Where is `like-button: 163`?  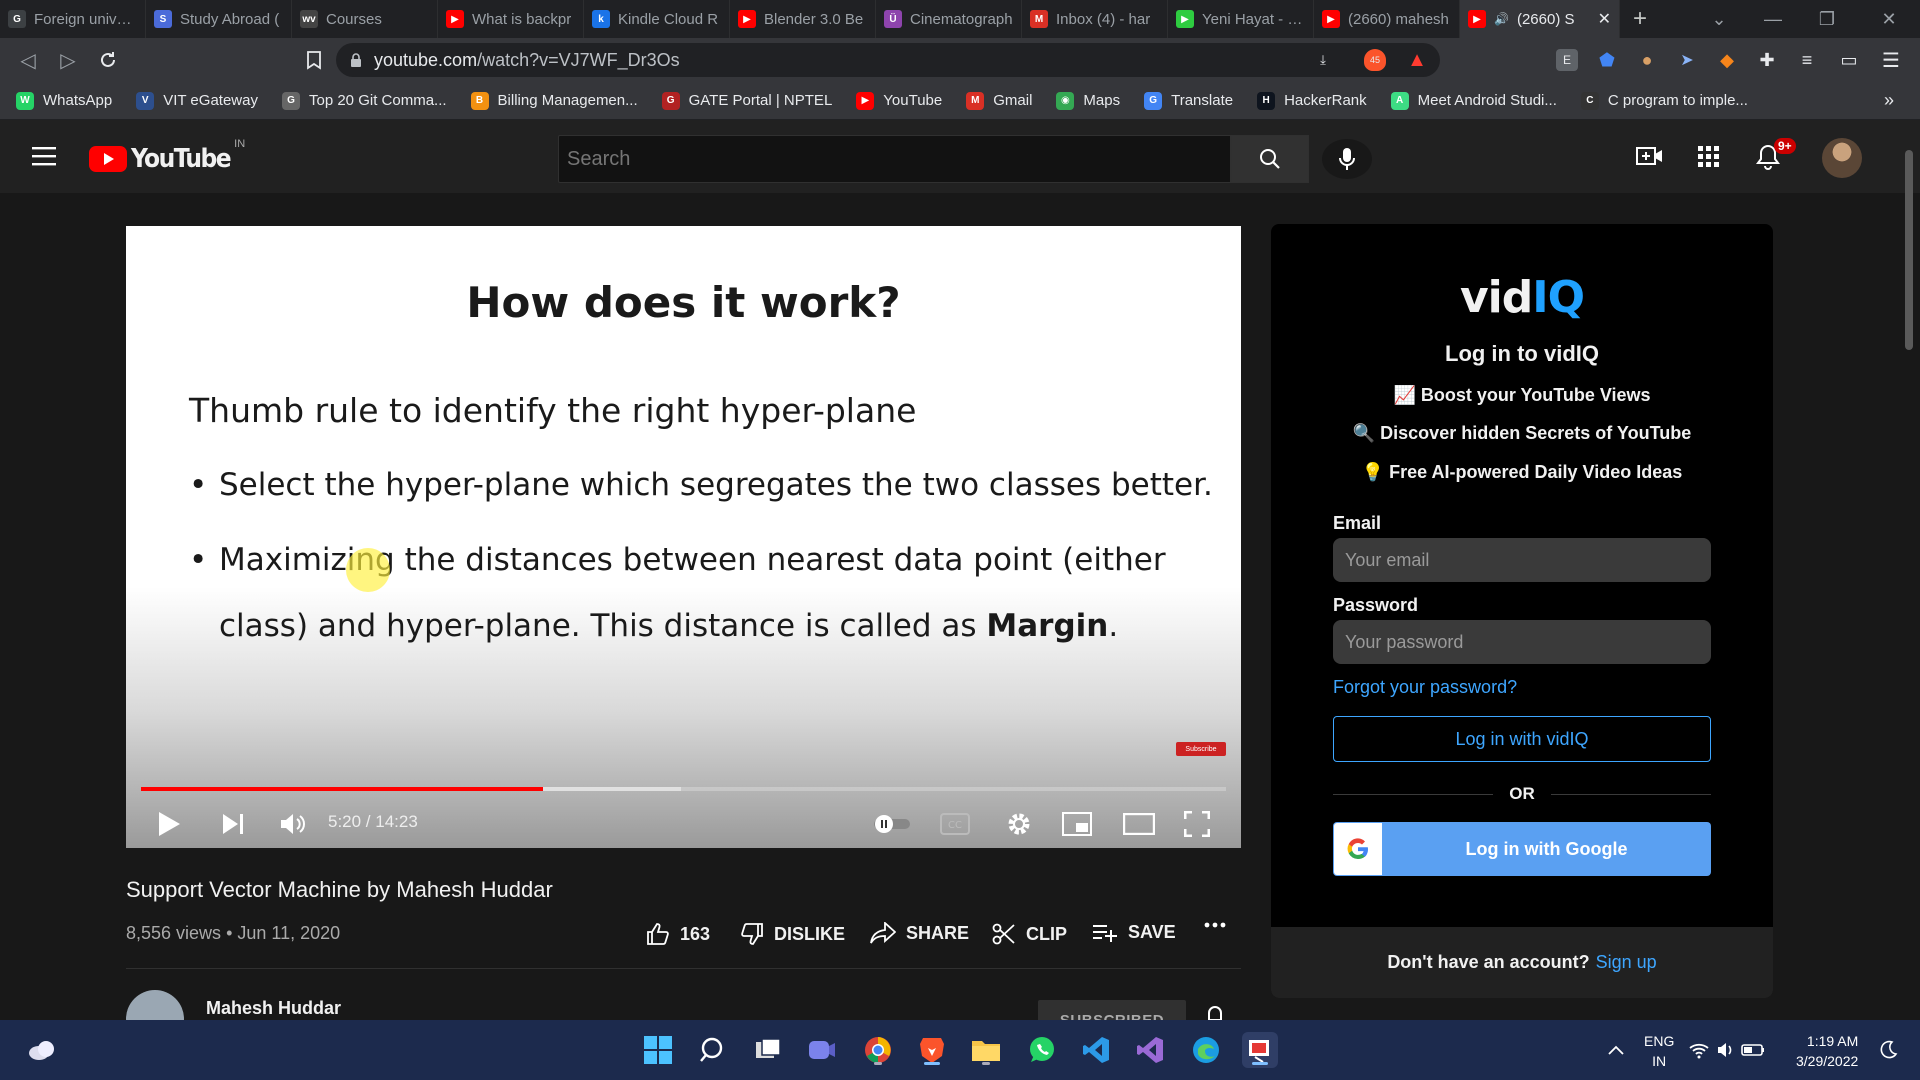 like-button: 163 is located at coordinates (678, 934).